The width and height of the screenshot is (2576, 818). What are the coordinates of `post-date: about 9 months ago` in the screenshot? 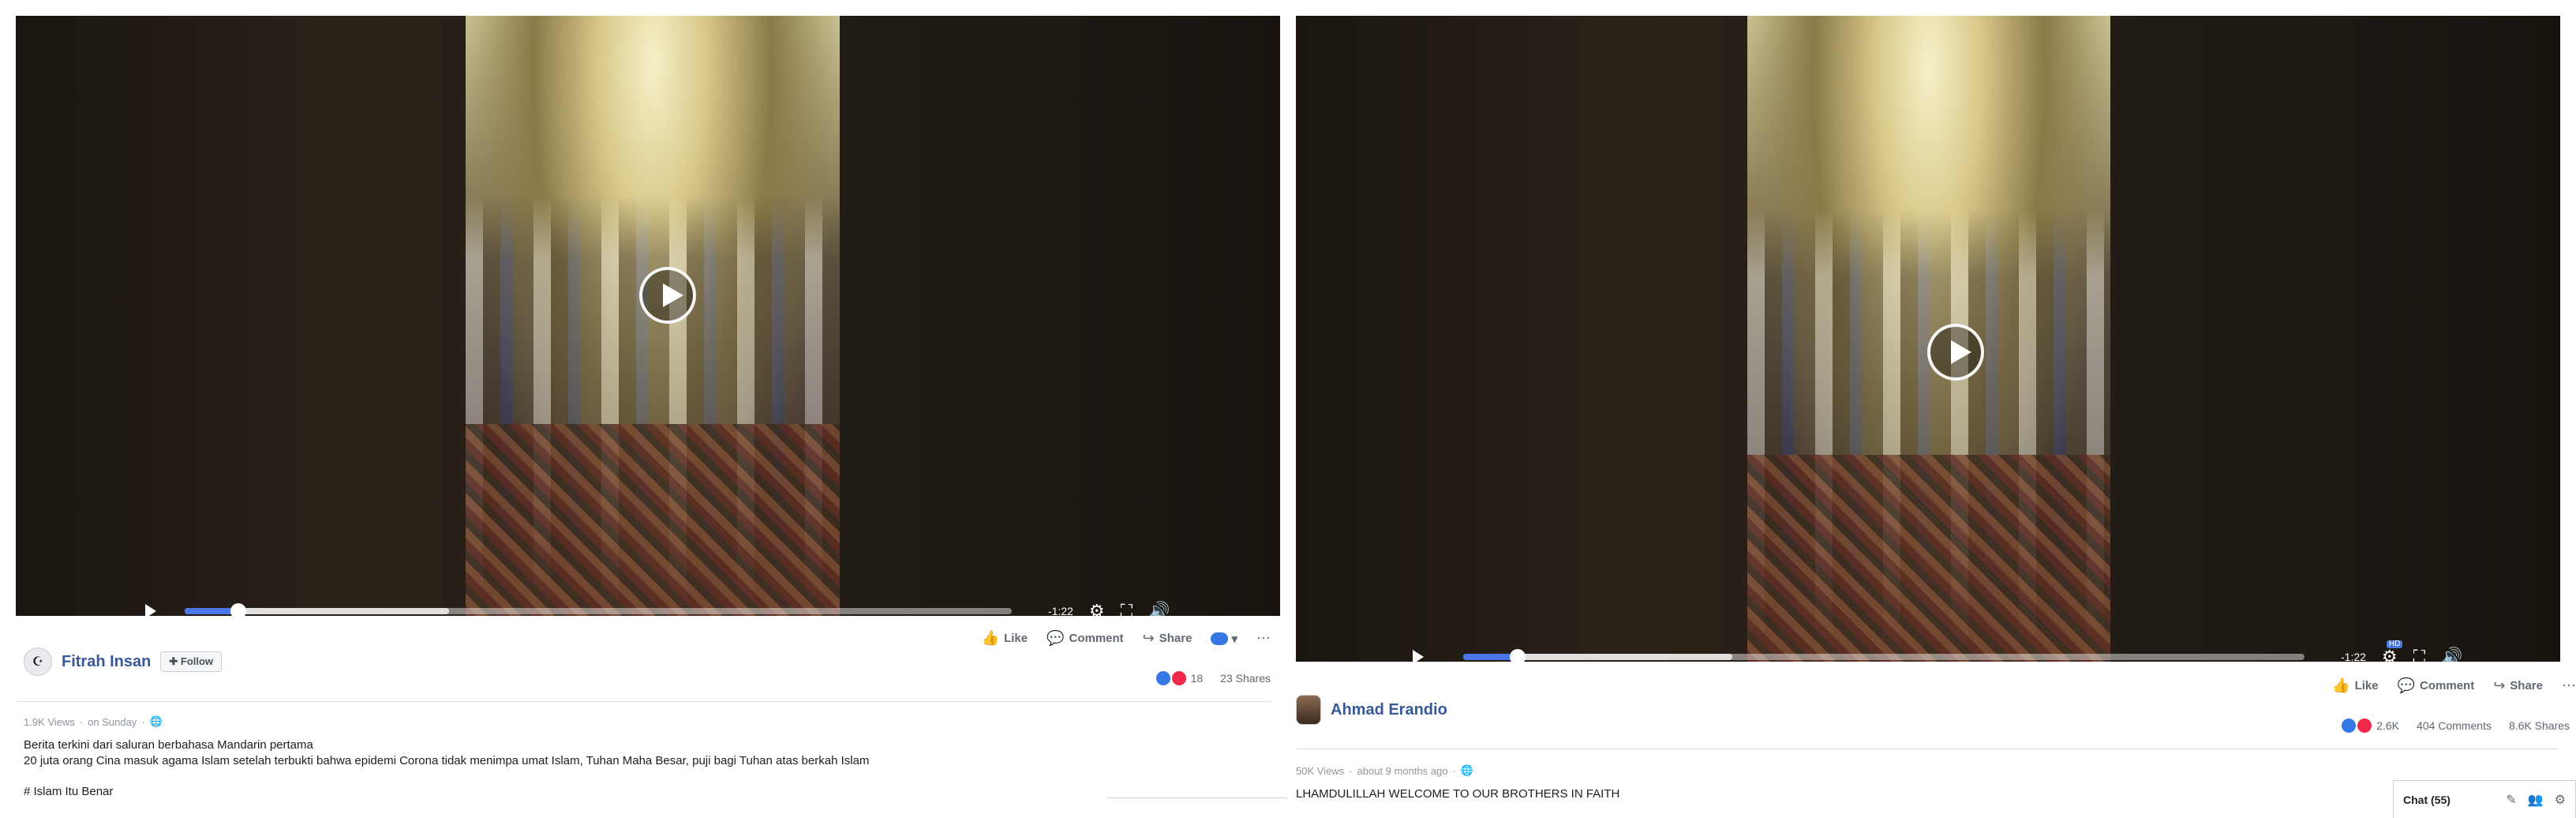 It's located at (1402, 771).